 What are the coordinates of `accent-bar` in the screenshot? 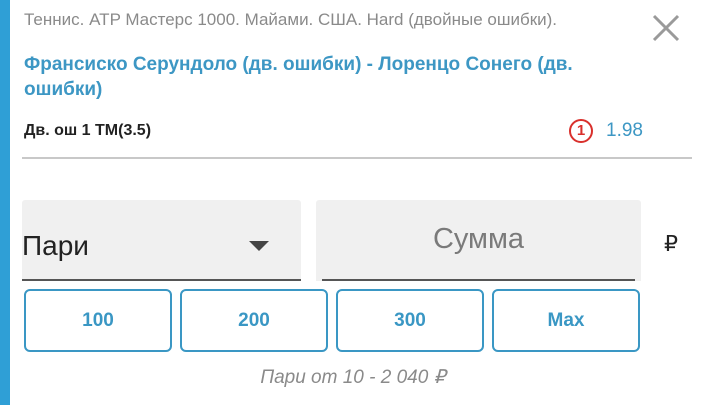 It's located at (5, 202).